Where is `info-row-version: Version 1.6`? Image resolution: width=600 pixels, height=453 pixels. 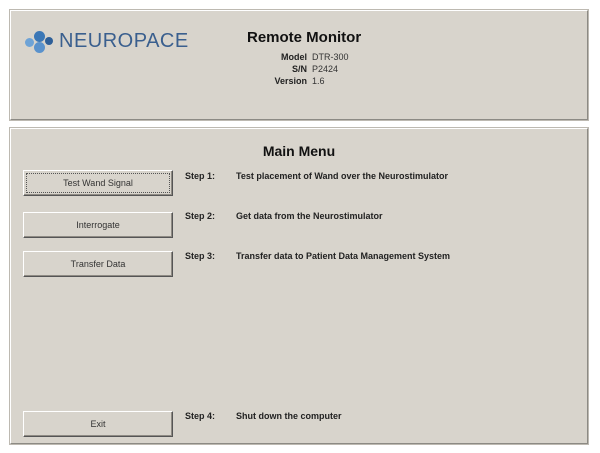 info-row-version: Version 1.6 is located at coordinates (321, 81).